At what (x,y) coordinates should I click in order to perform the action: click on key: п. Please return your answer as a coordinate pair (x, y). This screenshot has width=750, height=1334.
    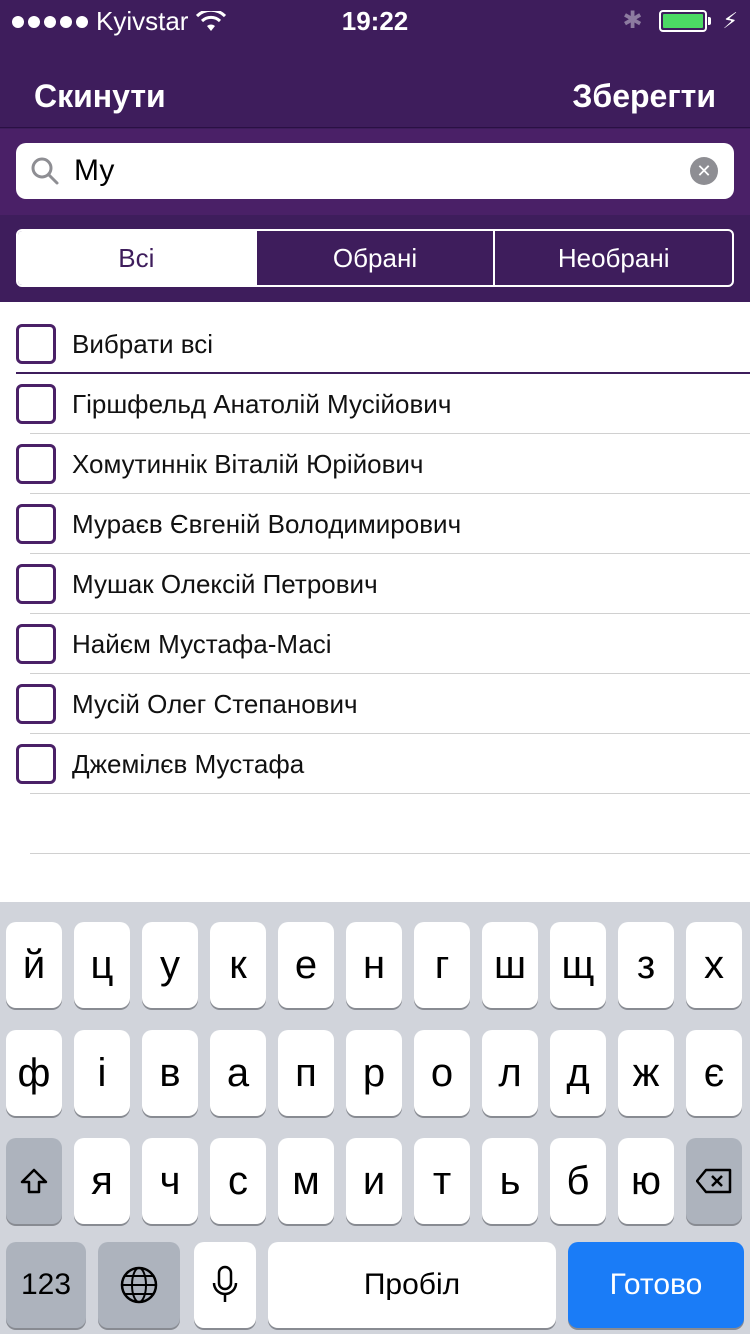
    Looking at the image, I should click on (306, 1073).